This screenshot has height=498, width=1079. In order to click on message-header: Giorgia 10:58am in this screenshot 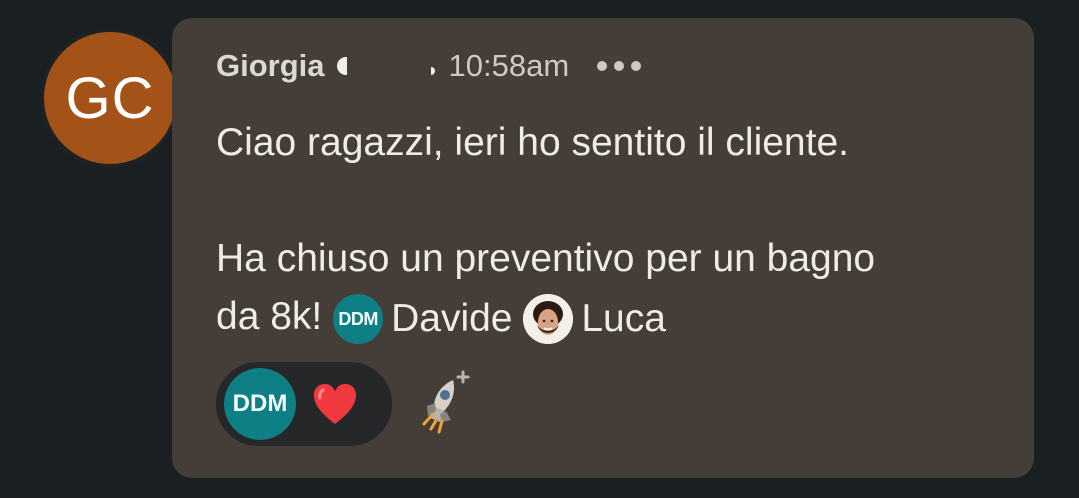, I will do `click(429, 66)`.